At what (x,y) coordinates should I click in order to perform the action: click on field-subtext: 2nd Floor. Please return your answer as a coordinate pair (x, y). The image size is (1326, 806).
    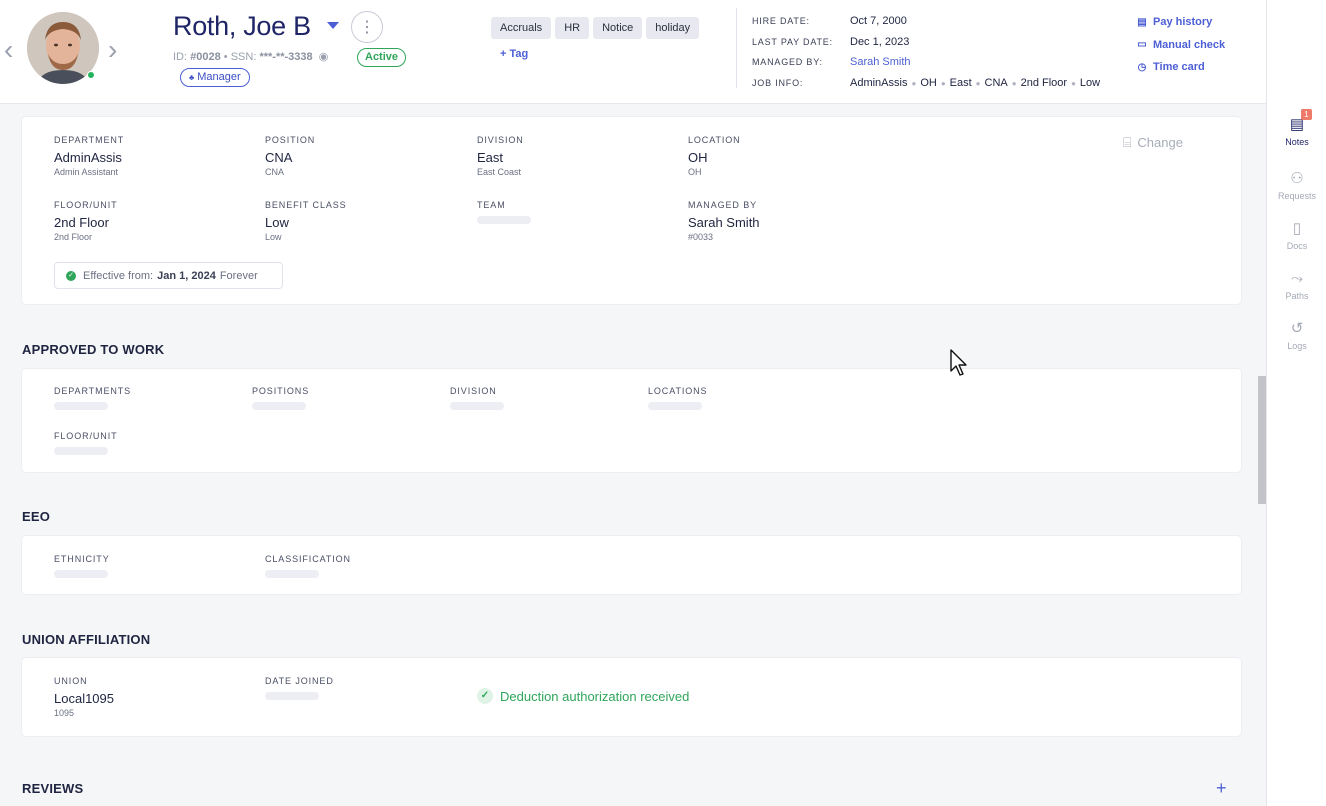
    Looking at the image, I should click on (73, 237).